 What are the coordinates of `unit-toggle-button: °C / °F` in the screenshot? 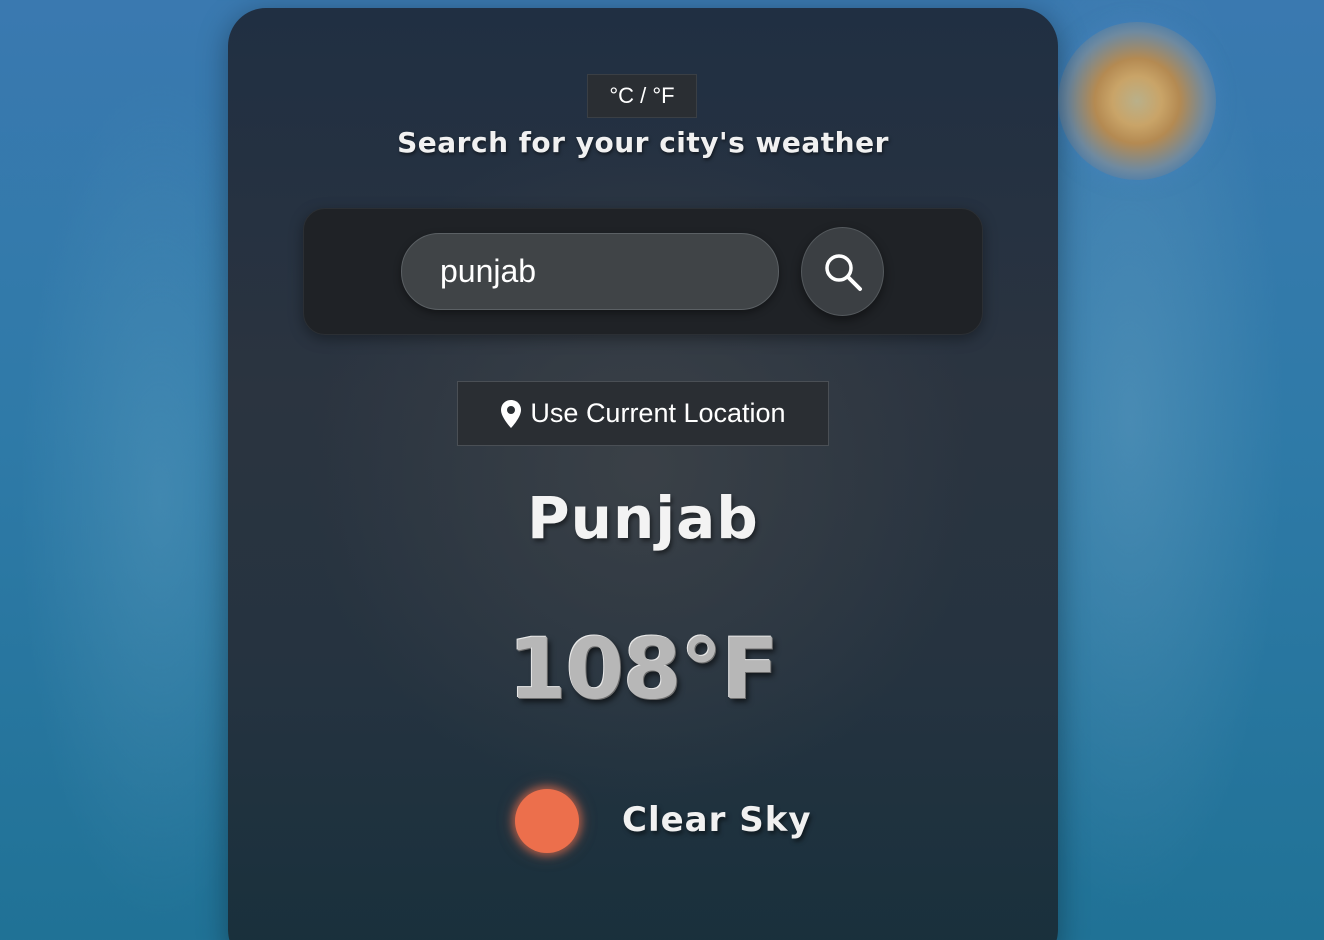 It's located at (642, 96).